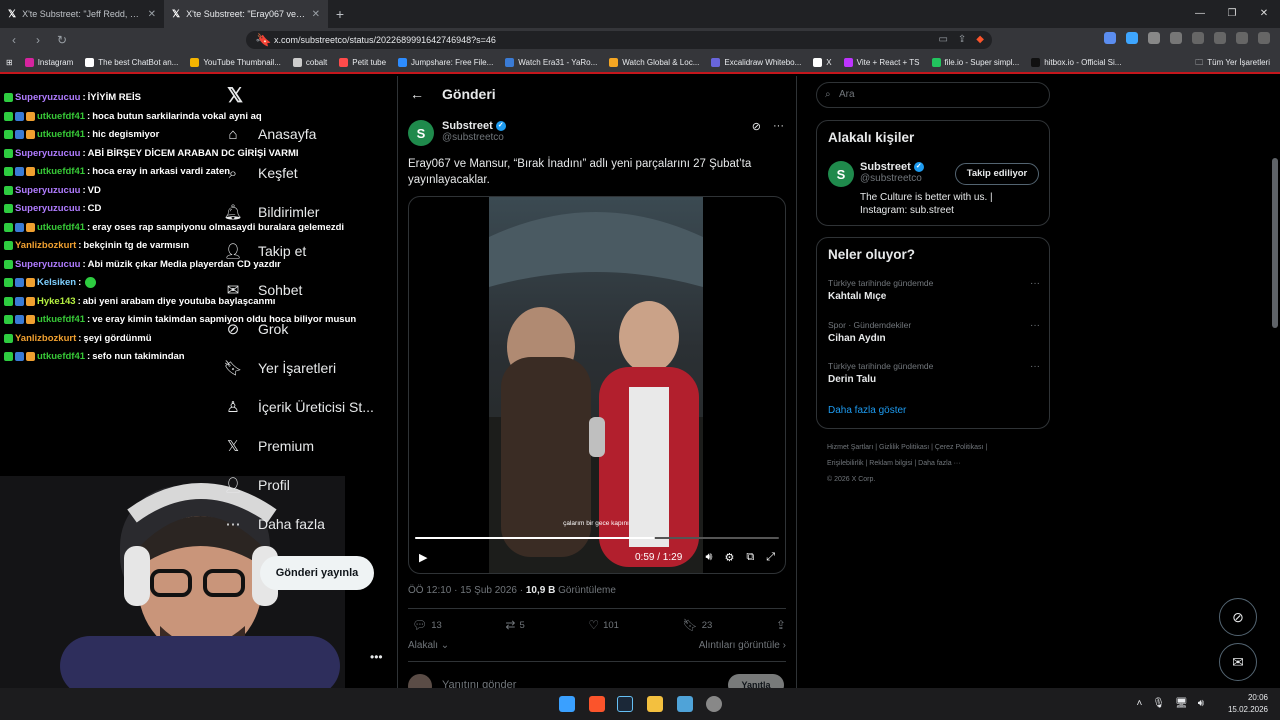  I want to click on sidebar-icon, so click(1198, 38).